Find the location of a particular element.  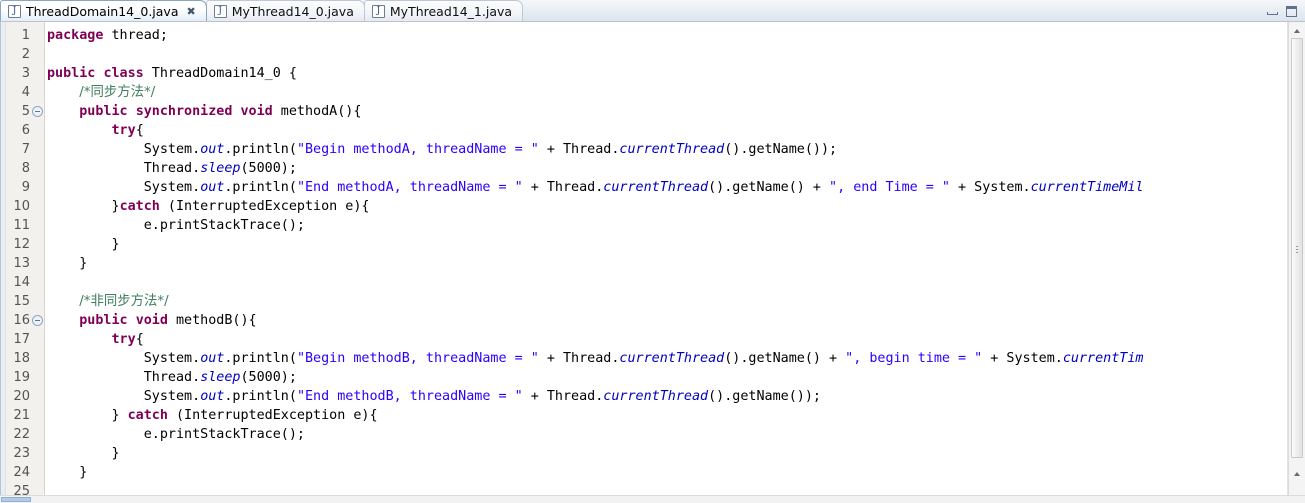

line-number-label: 2 is located at coordinates (25, 54).